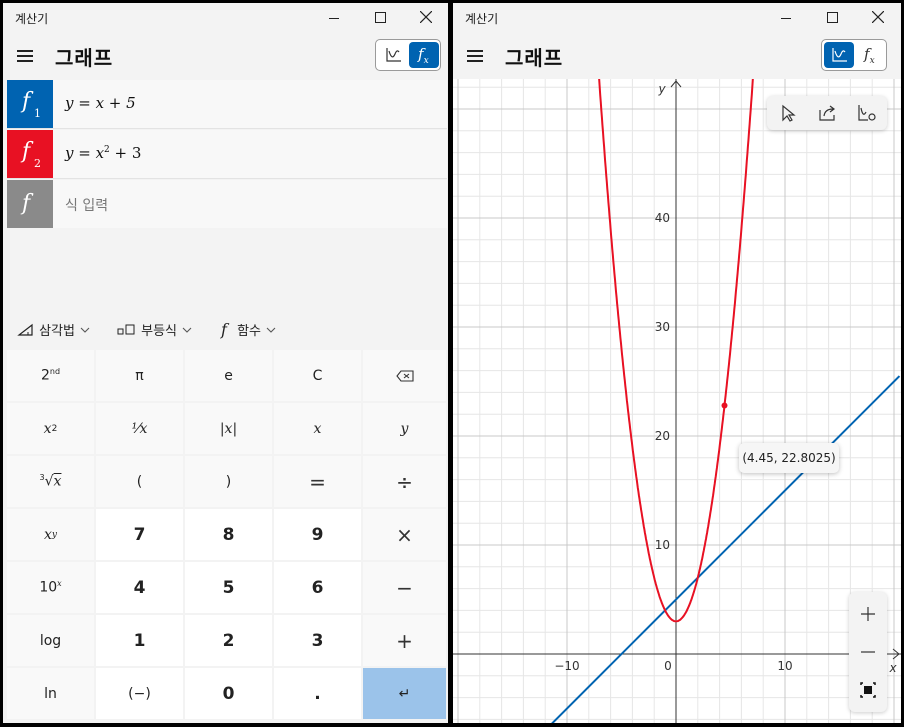  What do you see at coordinates (86, 205) in the screenshot?
I see `expression-input: 식 입력` at bounding box center [86, 205].